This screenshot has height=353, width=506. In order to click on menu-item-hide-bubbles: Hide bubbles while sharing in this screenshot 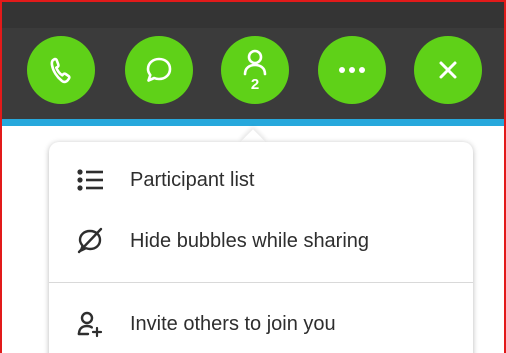, I will do `click(261, 241)`.